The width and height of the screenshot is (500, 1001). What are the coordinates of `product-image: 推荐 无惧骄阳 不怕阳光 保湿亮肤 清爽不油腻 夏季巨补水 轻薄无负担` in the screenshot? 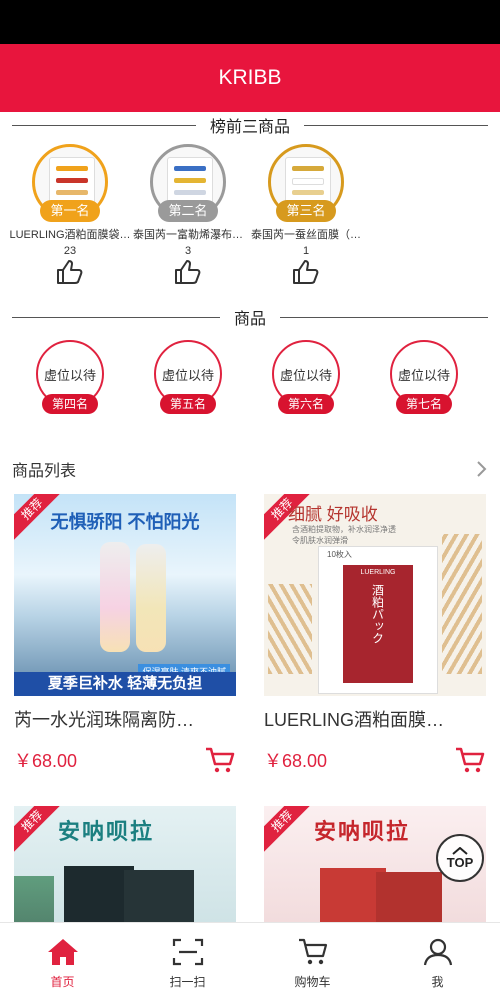 It's located at (125, 595).